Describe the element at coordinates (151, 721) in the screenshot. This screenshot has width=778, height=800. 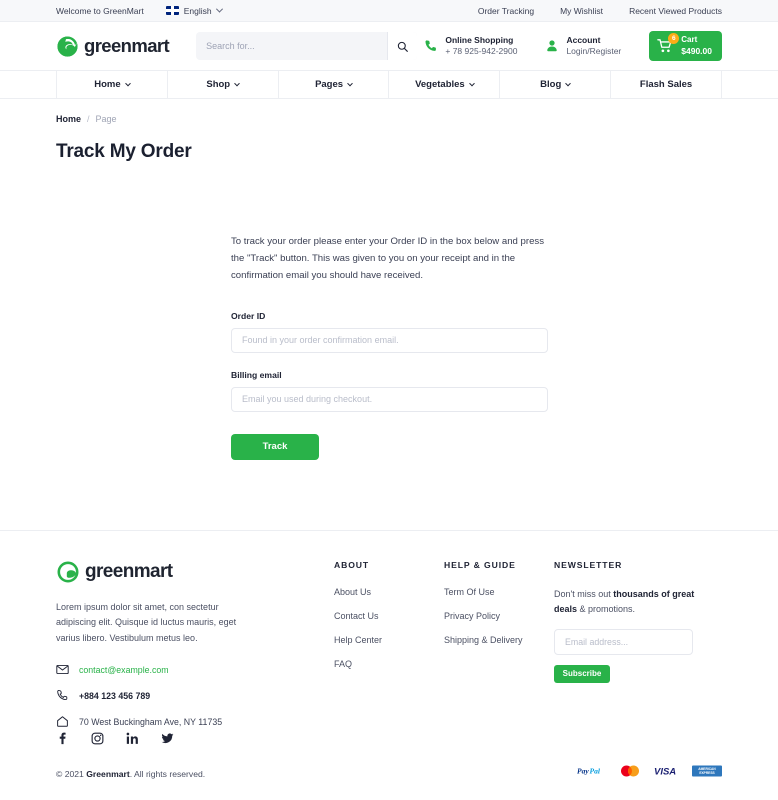
I see `footer-address: 70 West Buckingham Ave, NY 11735` at that location.